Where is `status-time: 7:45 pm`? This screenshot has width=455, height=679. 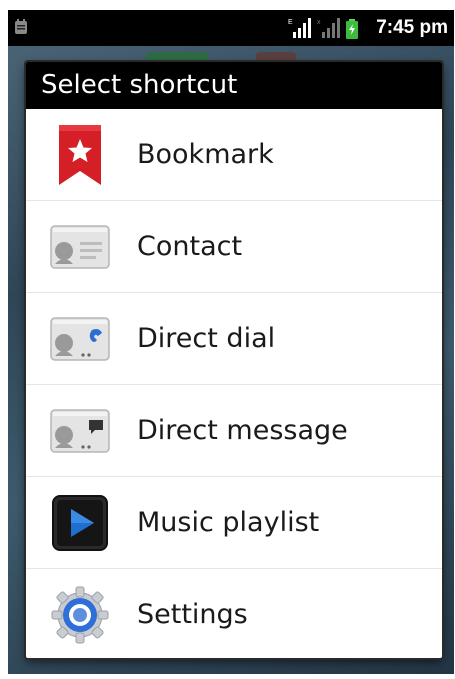 status-time: 7:45 pm is located at coordinates (412, 27).